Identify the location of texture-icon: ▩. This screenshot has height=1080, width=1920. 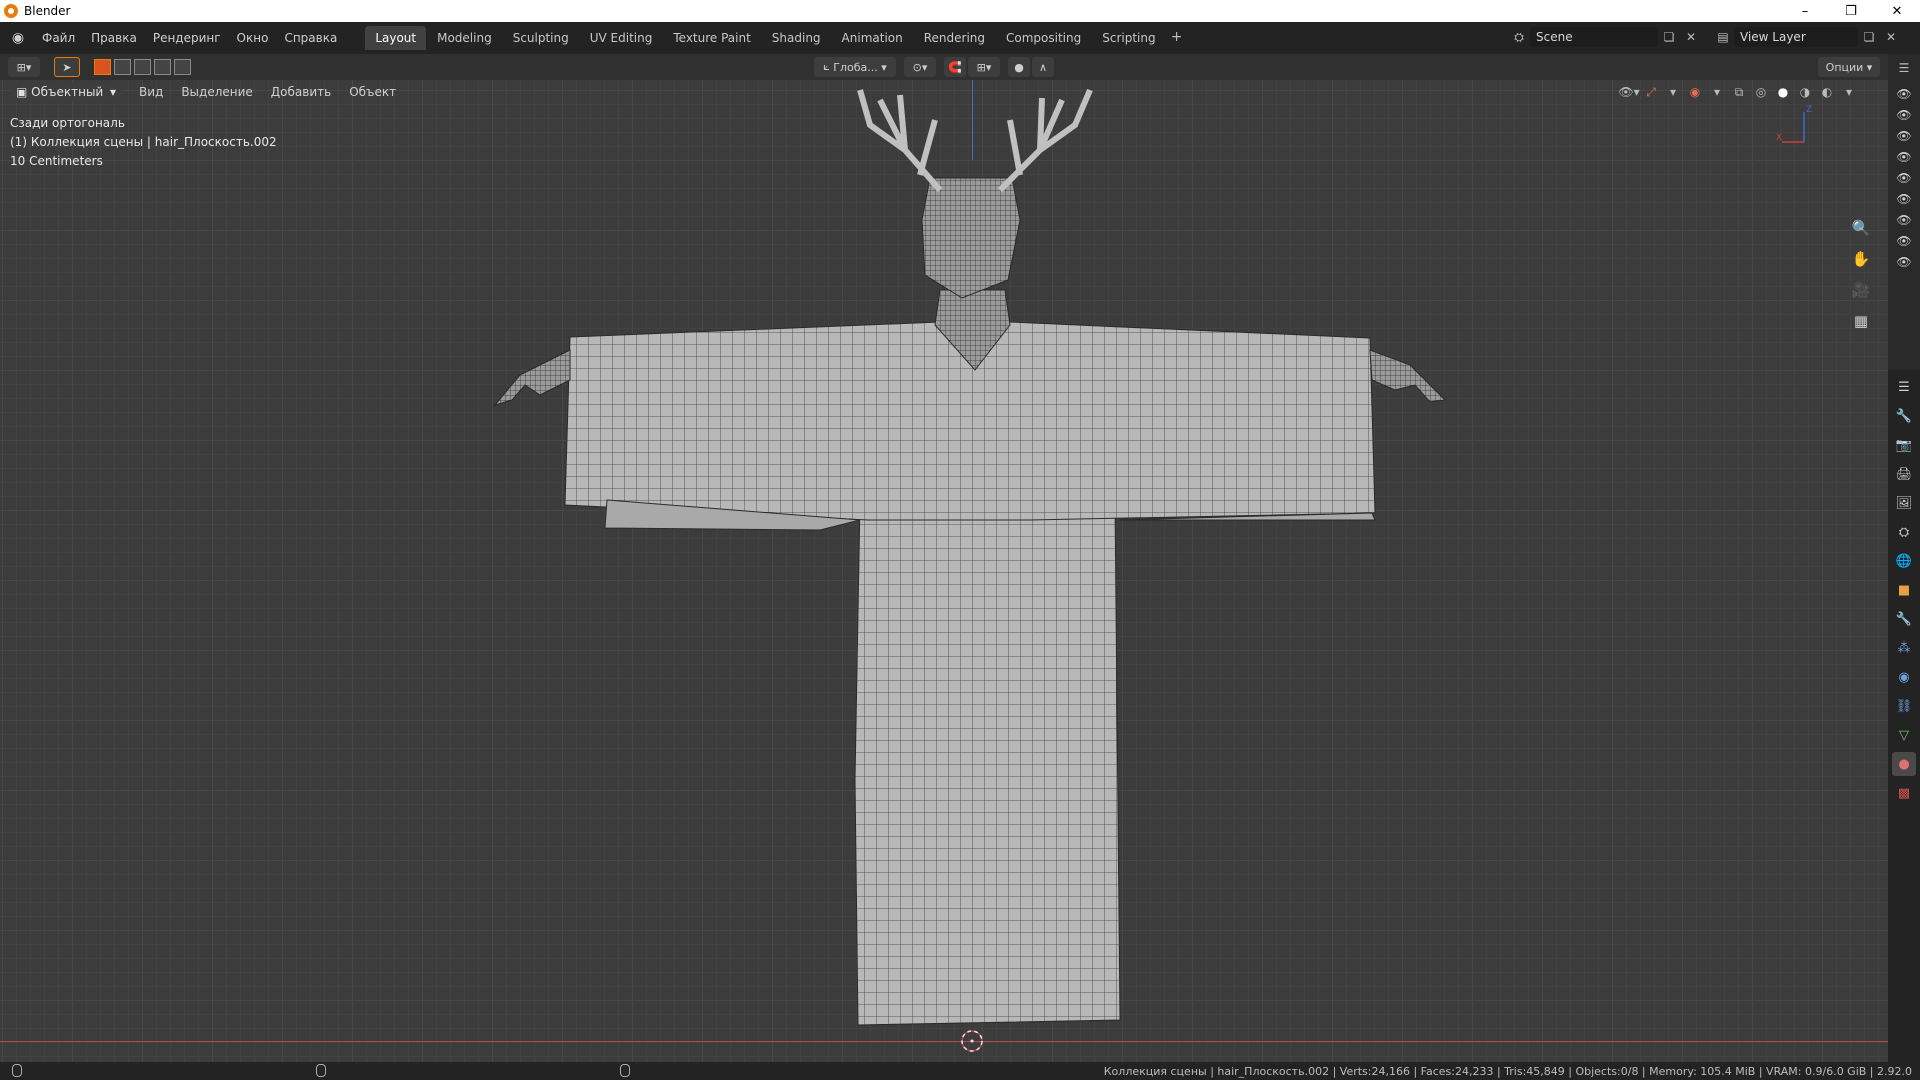
(1904, 793).